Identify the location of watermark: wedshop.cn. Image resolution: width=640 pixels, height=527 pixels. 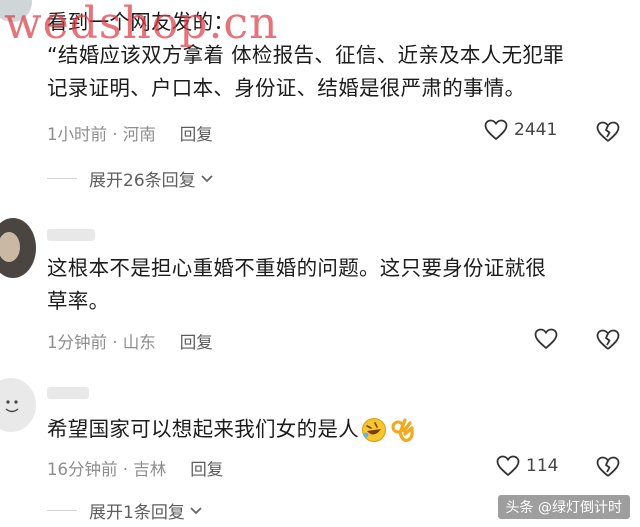
(141, 24).